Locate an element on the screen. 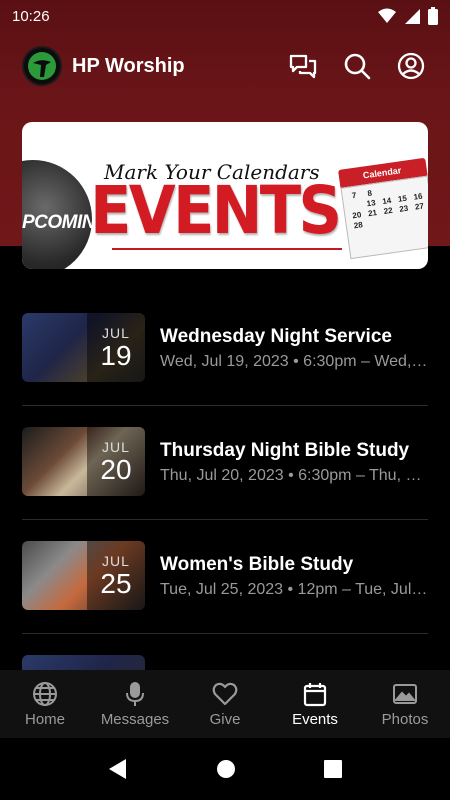 This screenshot has width=450, height=800. heart-icon is located at coordinates (225, 693).